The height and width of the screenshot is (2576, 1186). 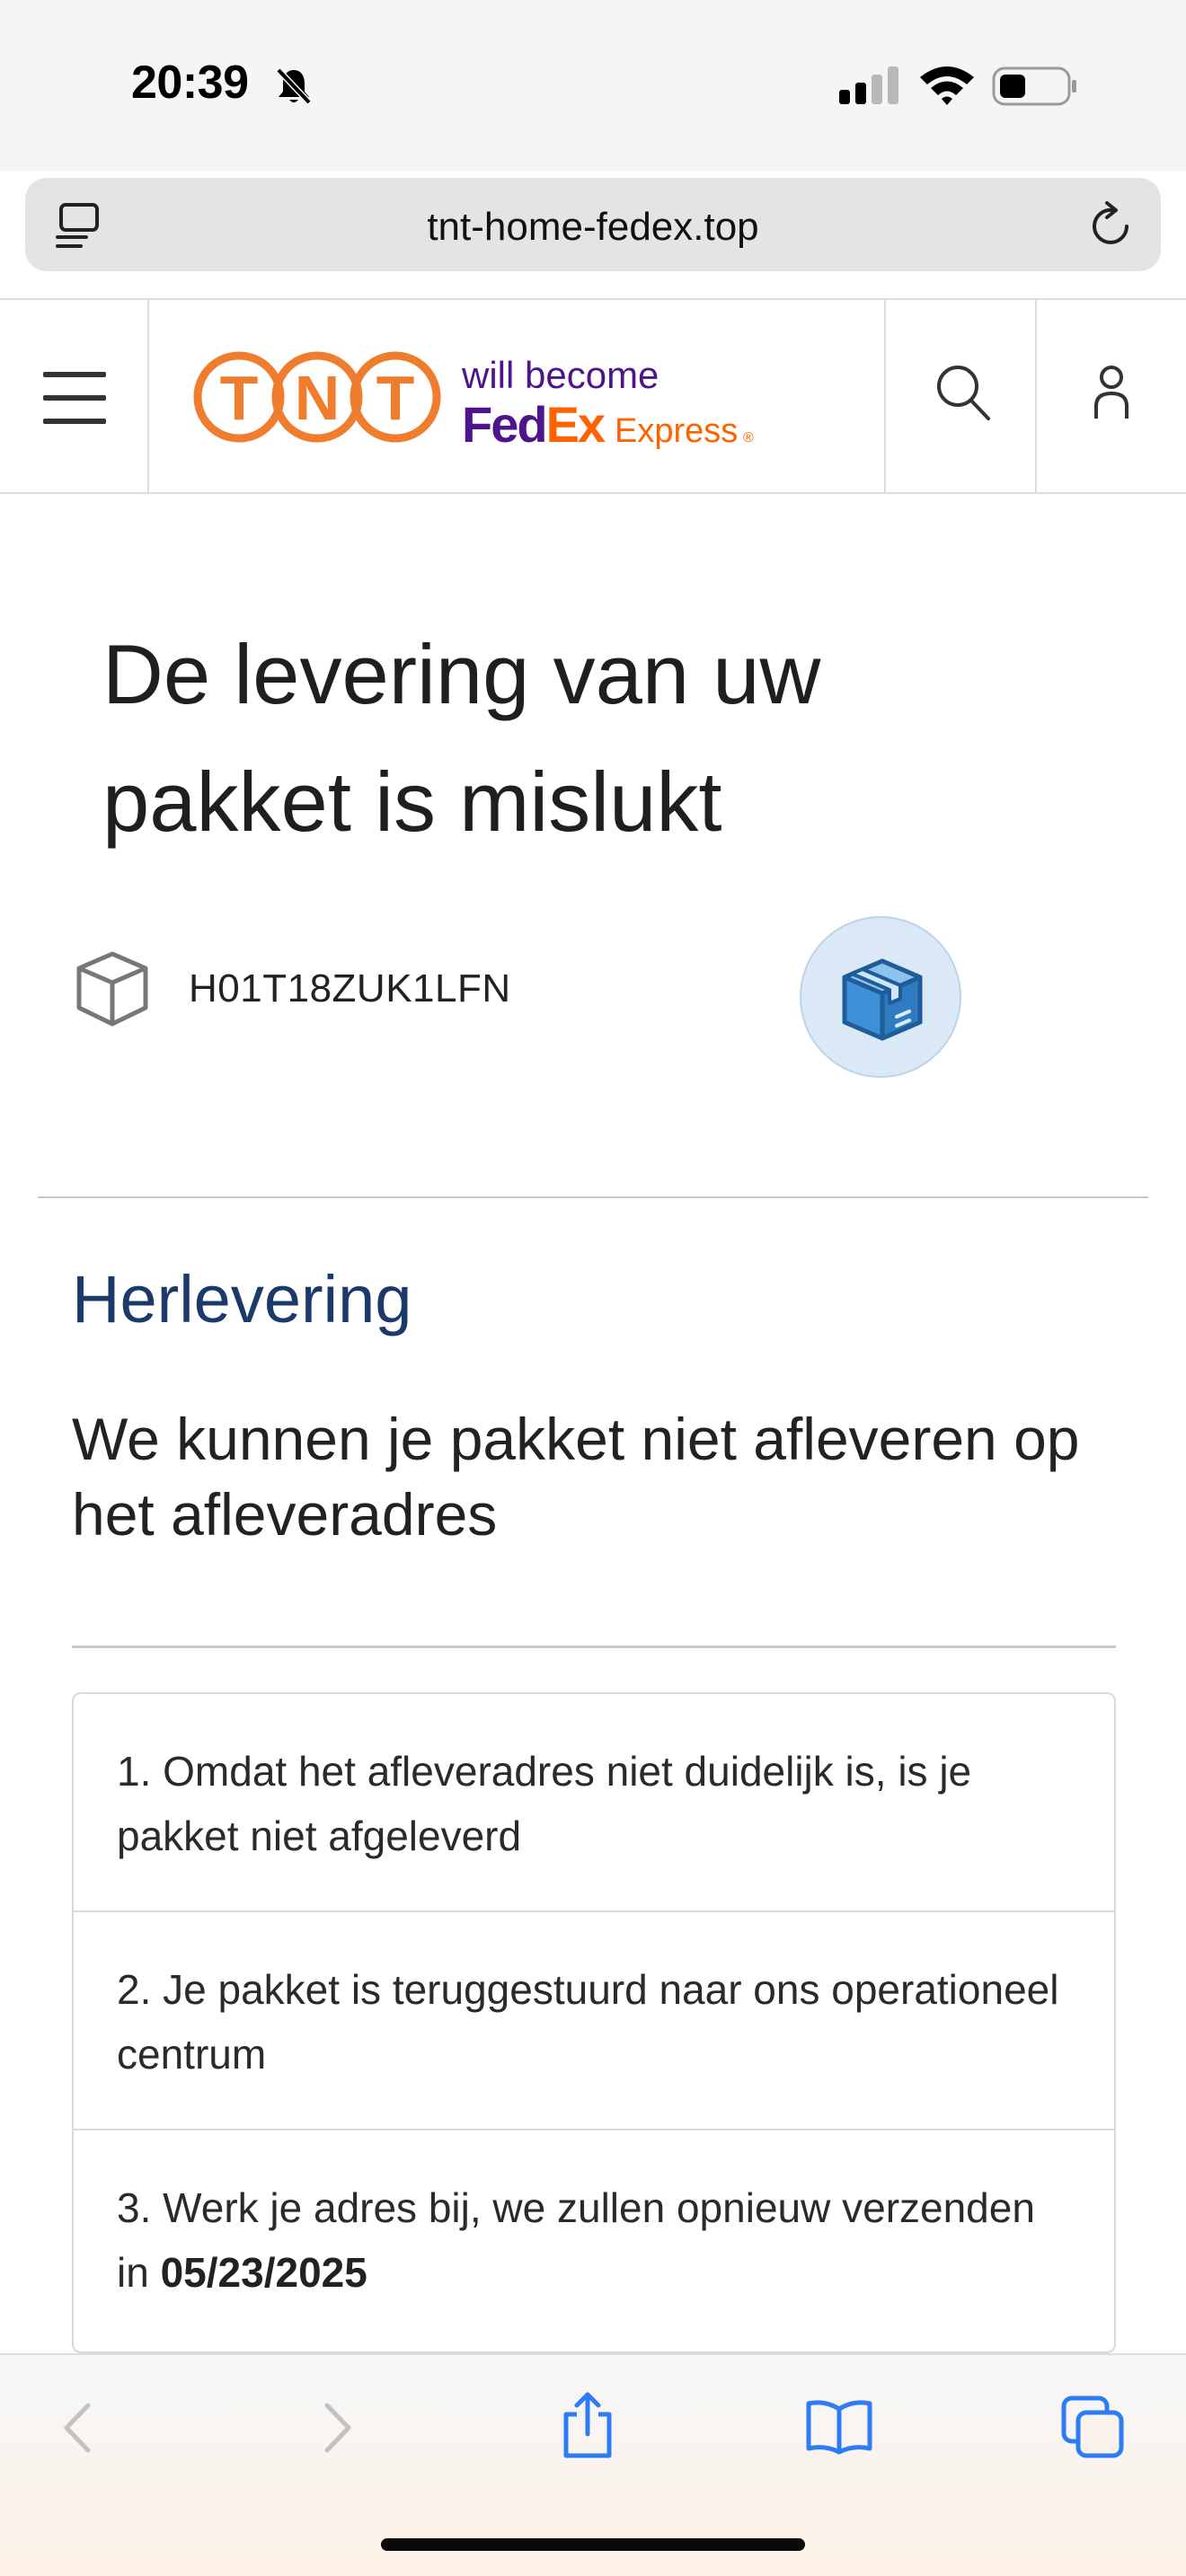 What do you see at coordinates (868, 85) in the screenshot?
I see `cellular-signal-icon` at bounding box center [868, 85].